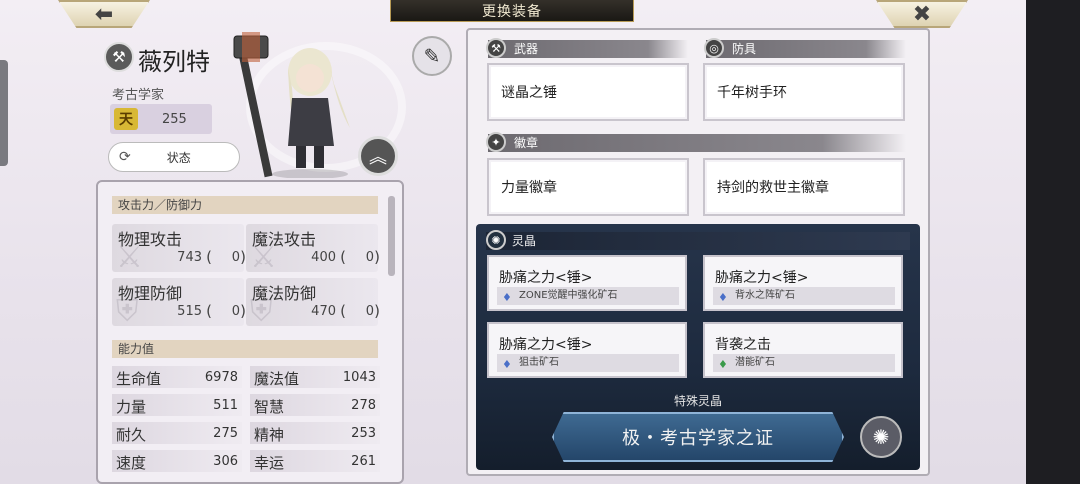 This screenshot has width=1080, height=484. I want to click on badge-slot-2: 持剑的救世主徽章, so click(804, 187).